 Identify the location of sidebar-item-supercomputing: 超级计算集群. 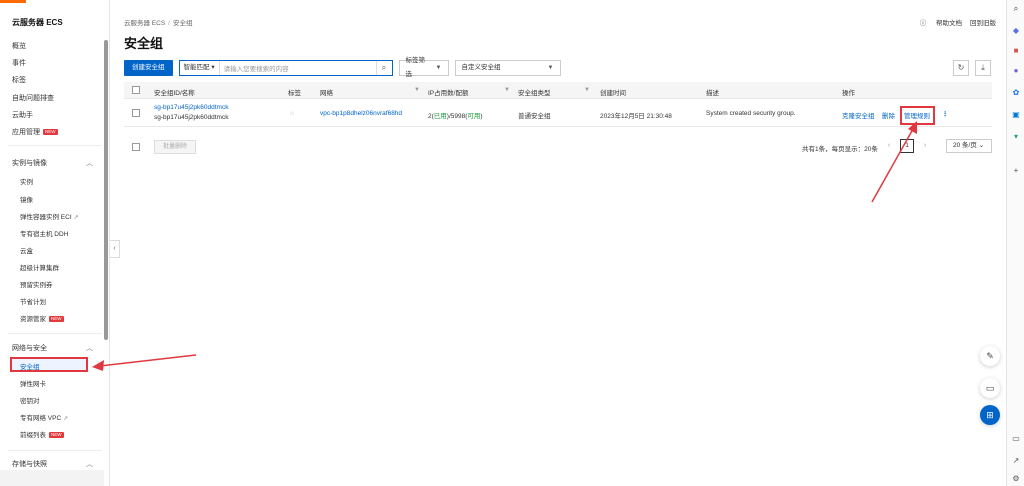
(39, 267).